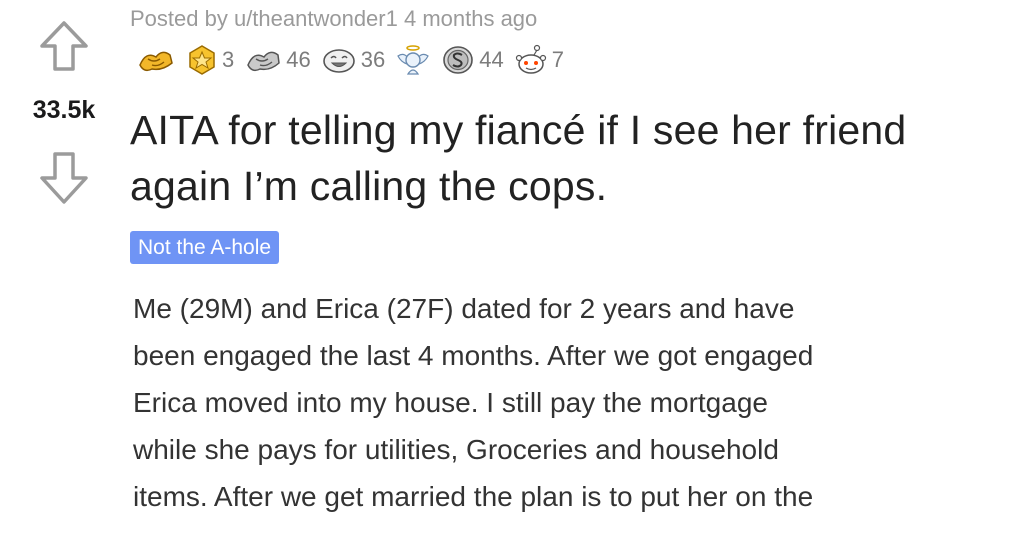 The height and width of the screenshot is (535, 1024). I want to click on award-helpful: 46, so click(277, 60).